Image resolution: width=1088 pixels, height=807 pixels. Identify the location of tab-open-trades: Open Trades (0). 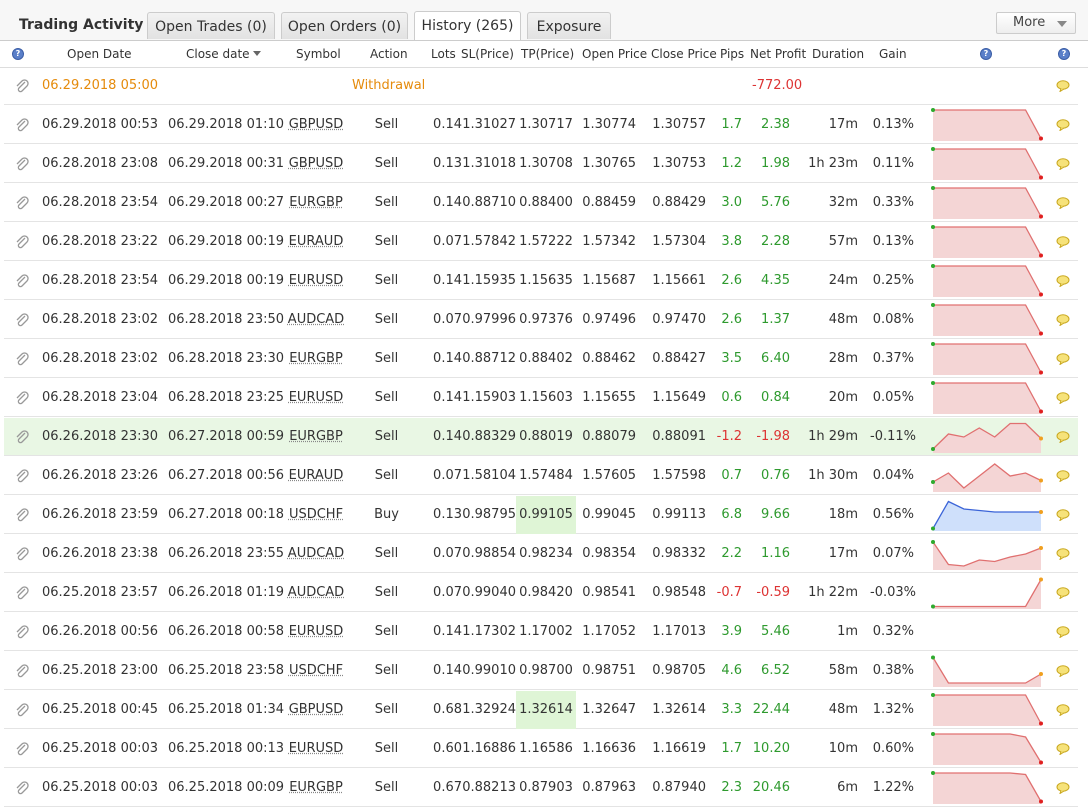
(211, 25).